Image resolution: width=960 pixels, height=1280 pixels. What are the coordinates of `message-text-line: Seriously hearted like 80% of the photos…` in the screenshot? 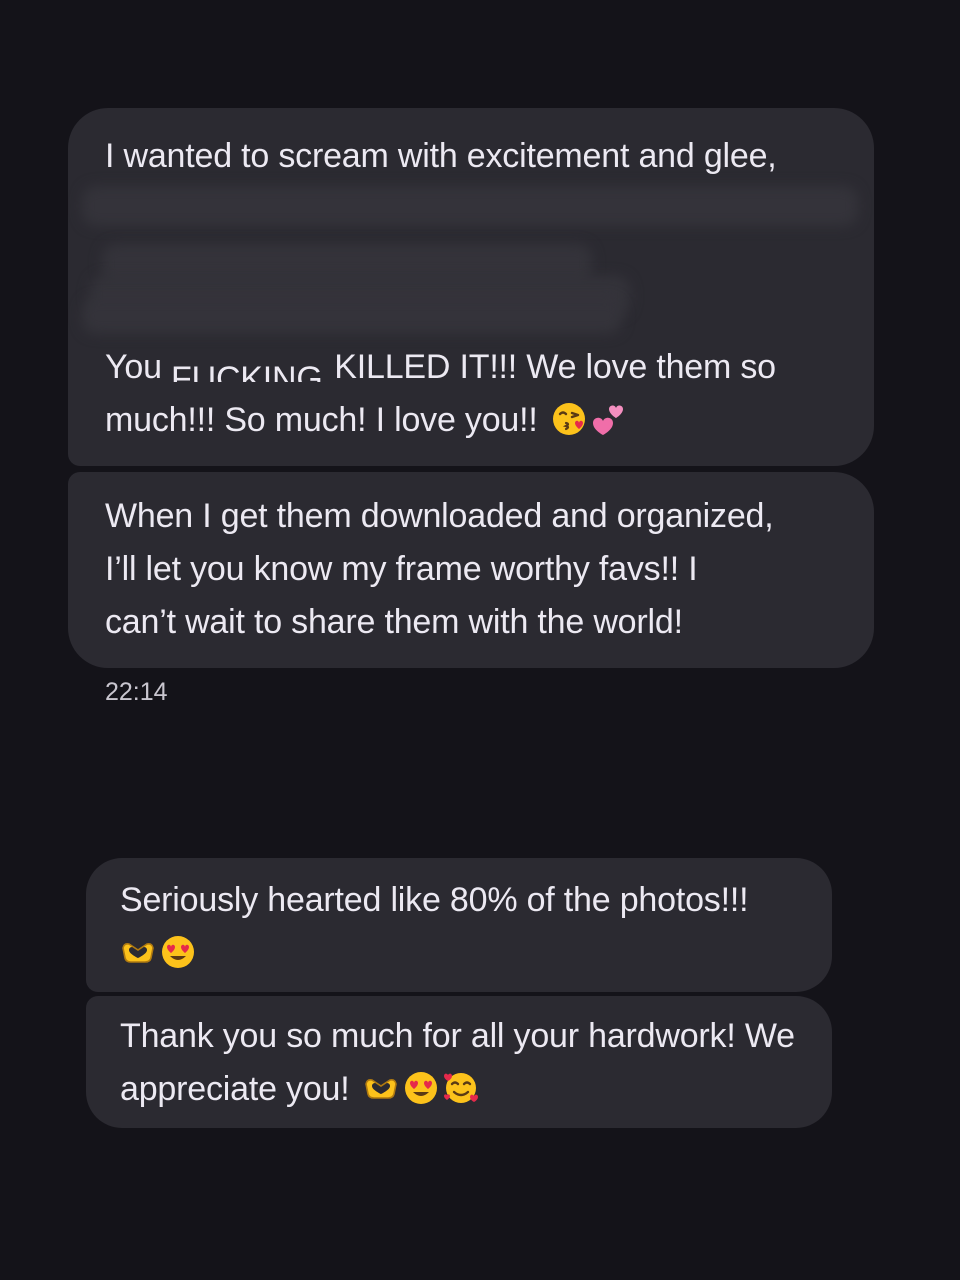 It's located at (434, 900).